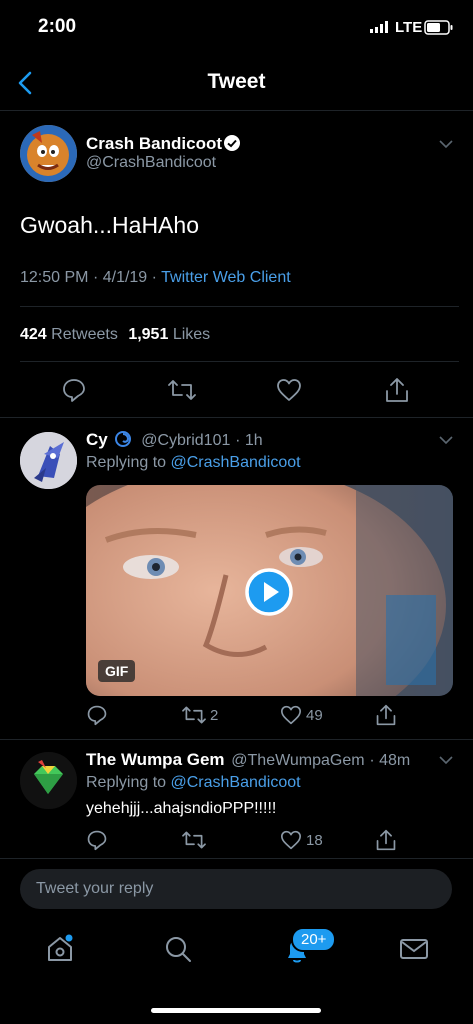 Image resolution: width=473 pixels, height=1024 pixels. I want to click on tweet-source-link: Twitter Web Client, so click(226, 277).